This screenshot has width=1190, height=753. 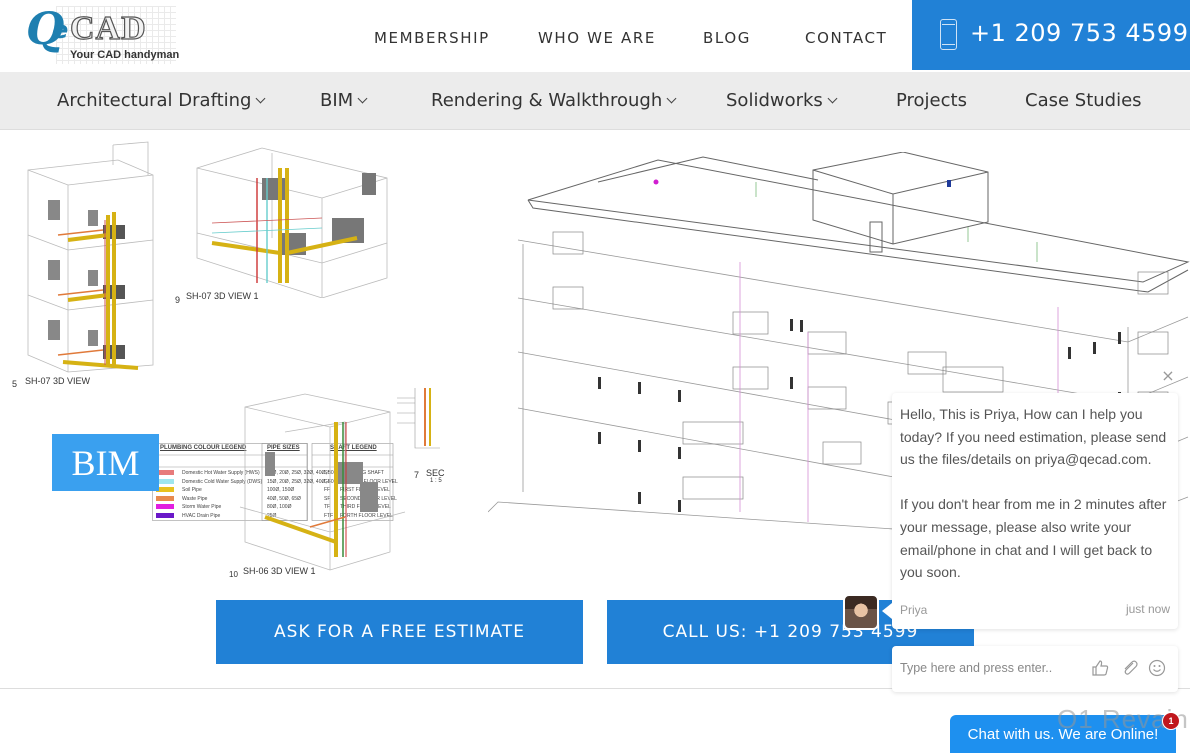 I want to click on chat-close-icon: ×, so click(x=1168, y=376).